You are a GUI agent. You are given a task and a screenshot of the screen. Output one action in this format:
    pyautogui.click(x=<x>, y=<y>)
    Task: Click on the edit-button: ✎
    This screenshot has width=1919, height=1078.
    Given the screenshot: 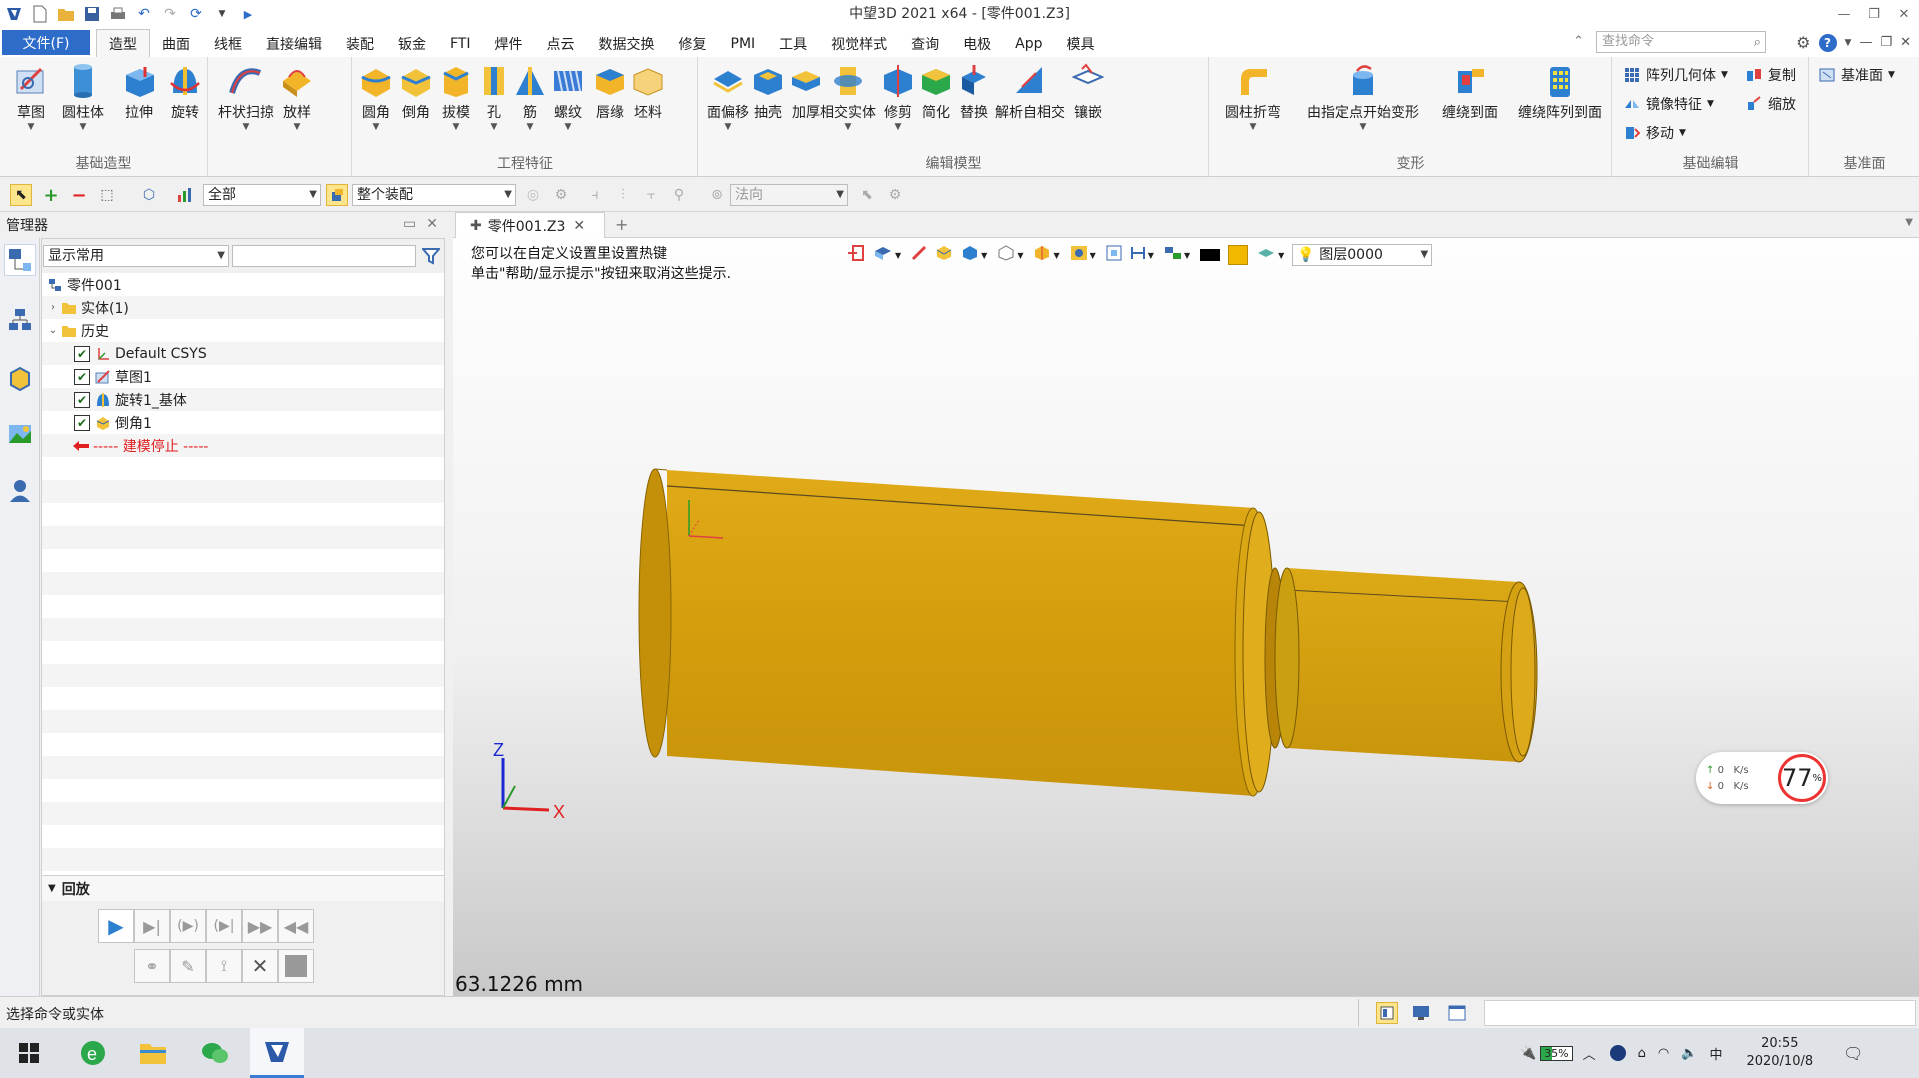 What is the action you would take?
    pyautogui.click(x=188, y=966)
    